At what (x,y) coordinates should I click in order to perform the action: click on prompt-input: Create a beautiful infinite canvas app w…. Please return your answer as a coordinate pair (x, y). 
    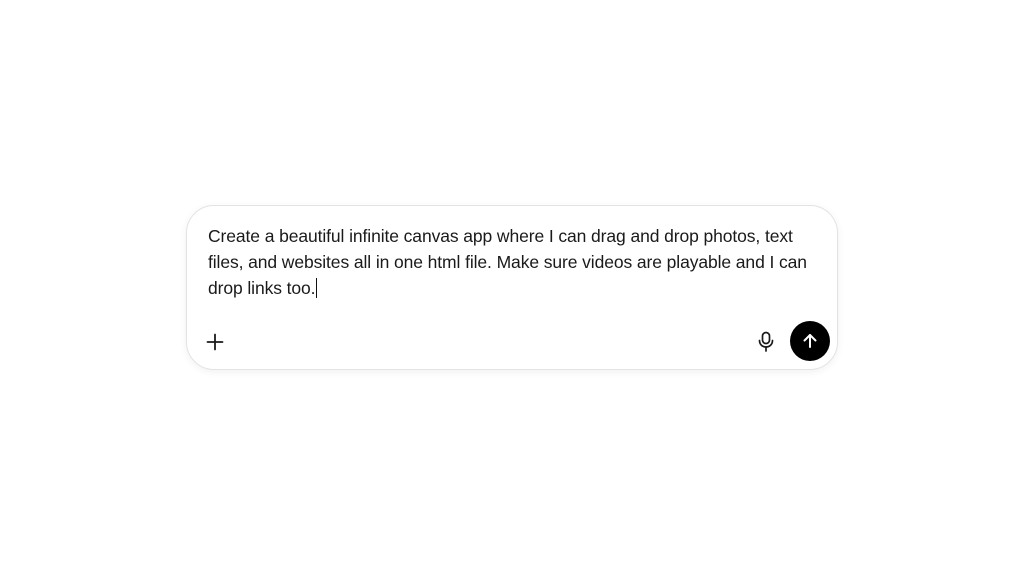
    Looking at the image, I should click on (508, 262).